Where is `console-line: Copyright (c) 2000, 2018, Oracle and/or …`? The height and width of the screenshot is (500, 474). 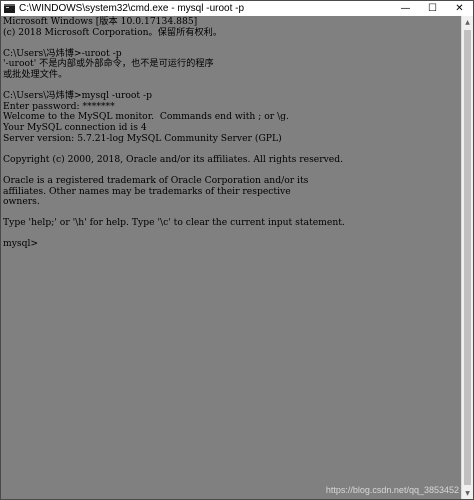 console-line: Copyright (c) 2000, 2018, Oracle and/or … is located at coordinates (173, 159).